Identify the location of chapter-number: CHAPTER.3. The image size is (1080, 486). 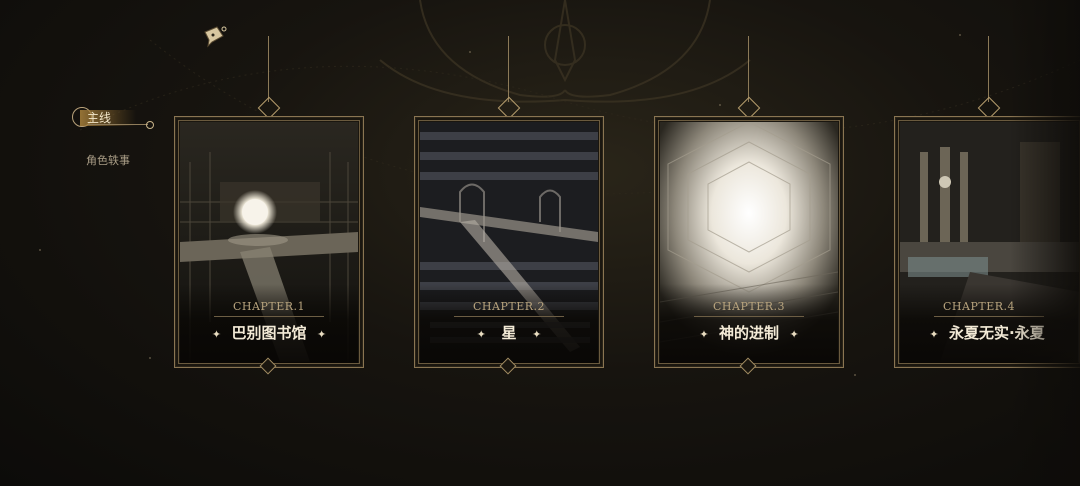
(749, 306).